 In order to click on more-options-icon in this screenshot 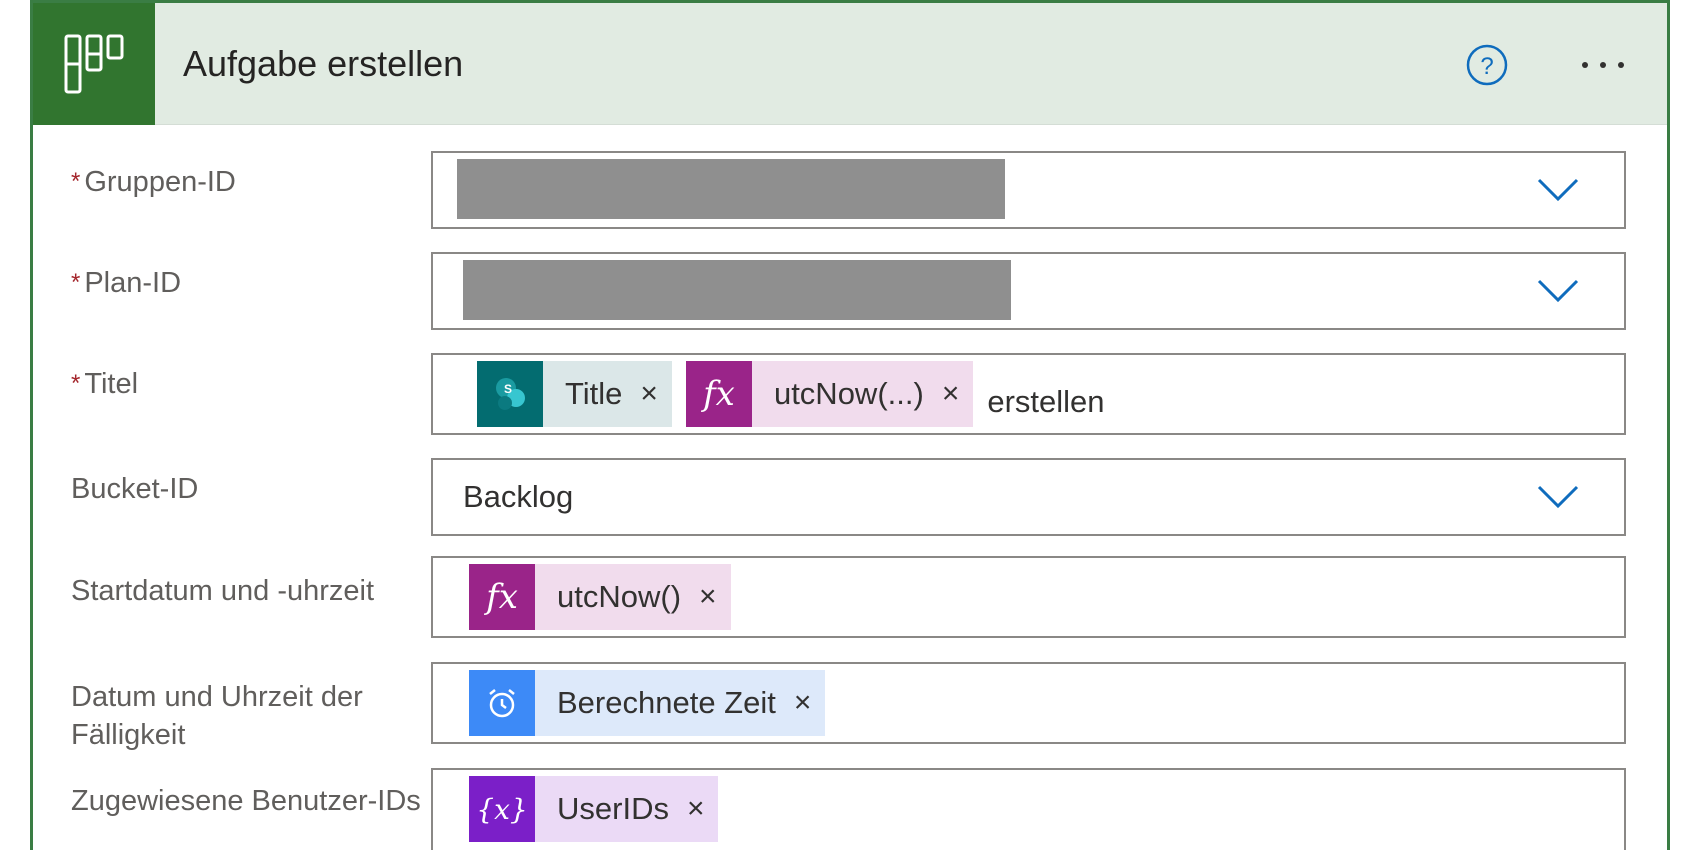, I will do `click(1603, 65)`.